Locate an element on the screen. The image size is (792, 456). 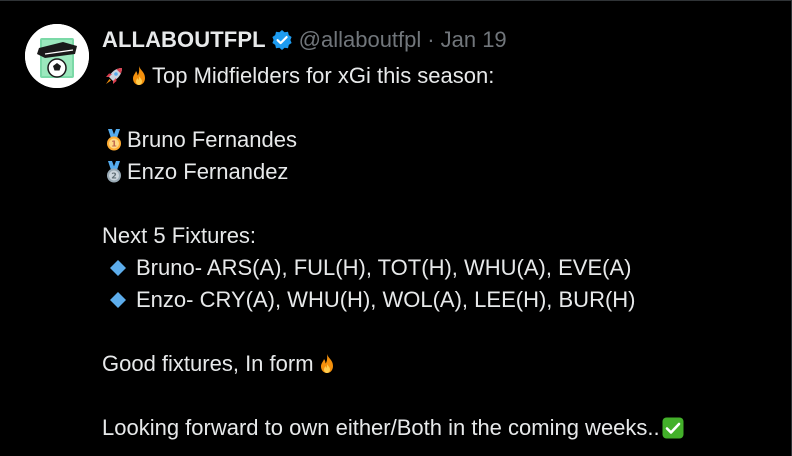
rocket-icon is located at coordinates (114, 76).